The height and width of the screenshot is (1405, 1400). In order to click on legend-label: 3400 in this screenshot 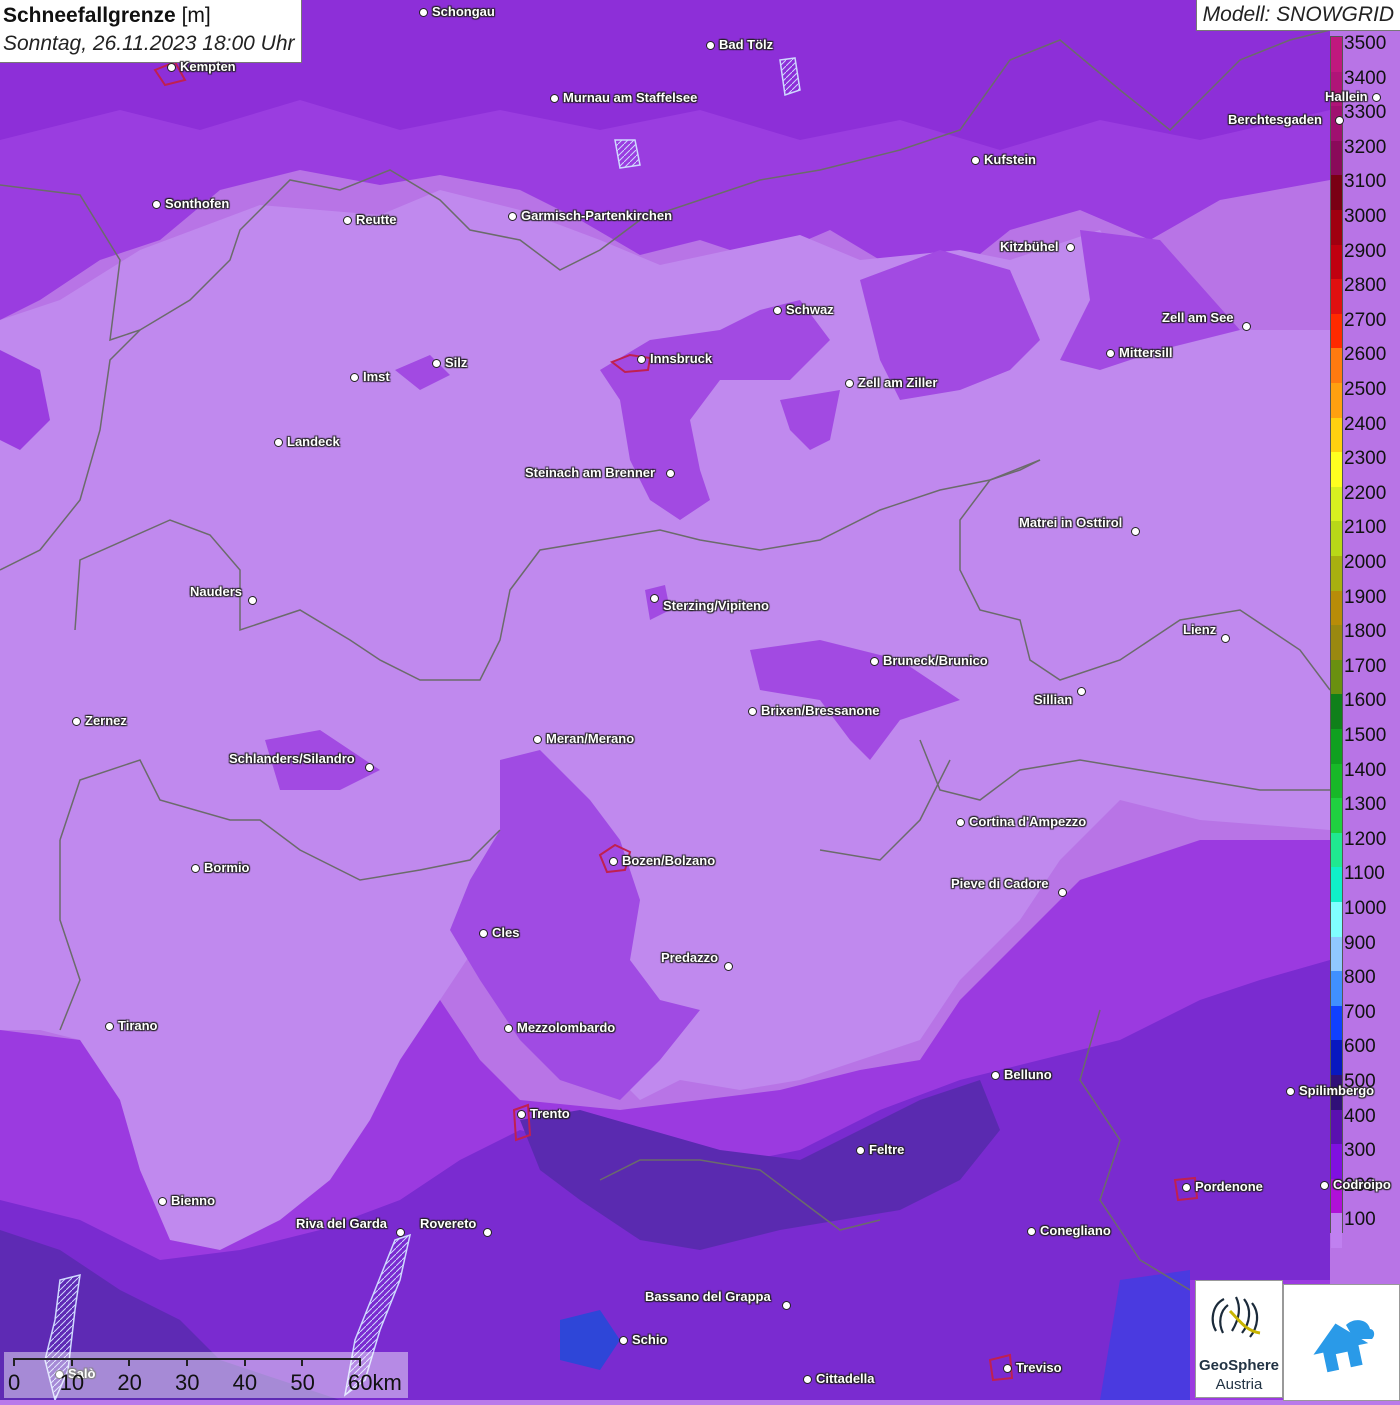, I will do `click(1365, 78)`.